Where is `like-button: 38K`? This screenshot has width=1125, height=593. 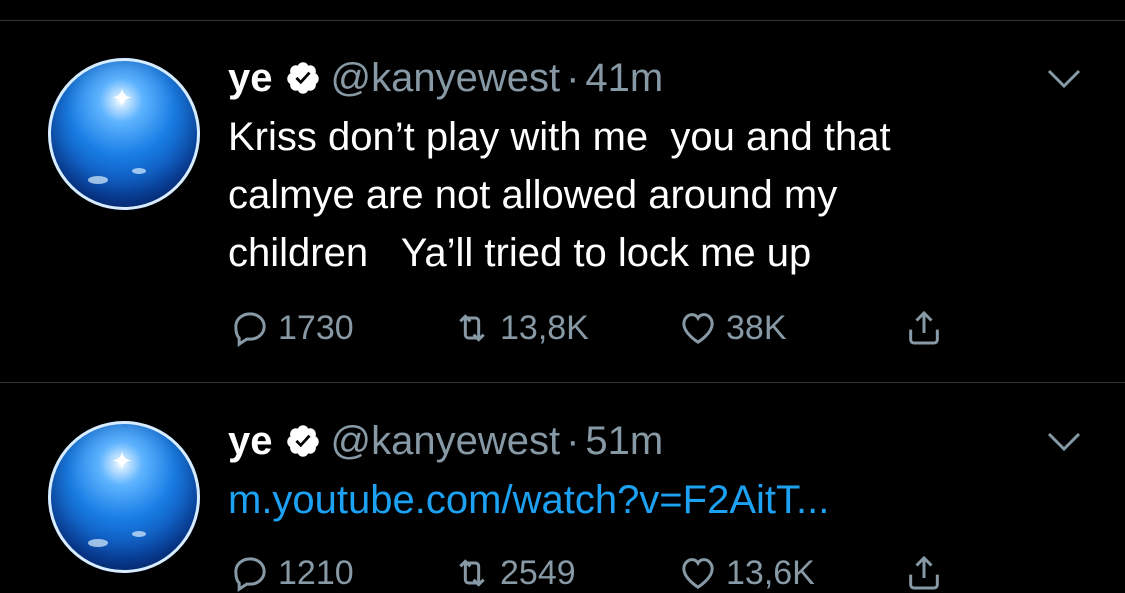
like-button: 38K is located at coordinates (732, 328).